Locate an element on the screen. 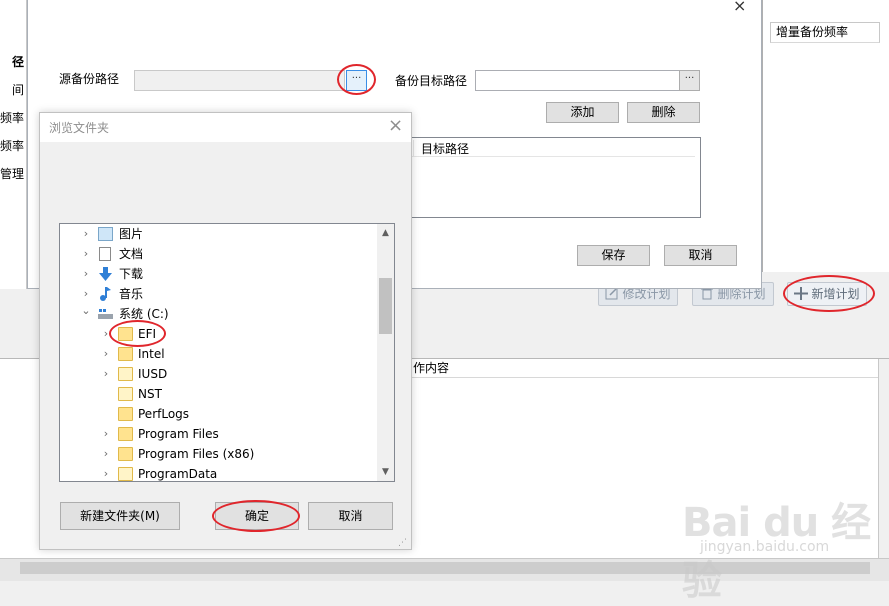 The height and width of the screenshot is (606, 889). tree-item-efi: › EFI is located at coordinates (219, 334).